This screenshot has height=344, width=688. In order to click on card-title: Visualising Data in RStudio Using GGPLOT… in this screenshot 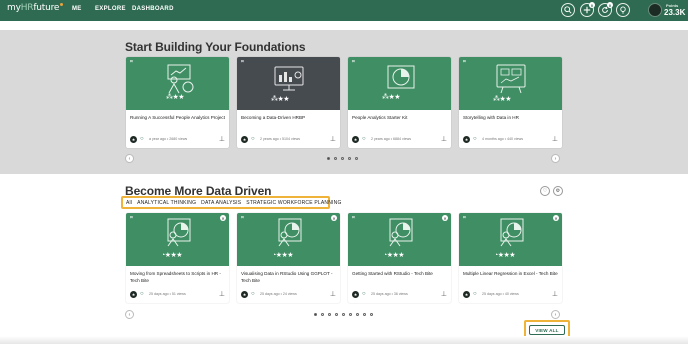, I will do `click(287, 277)`.